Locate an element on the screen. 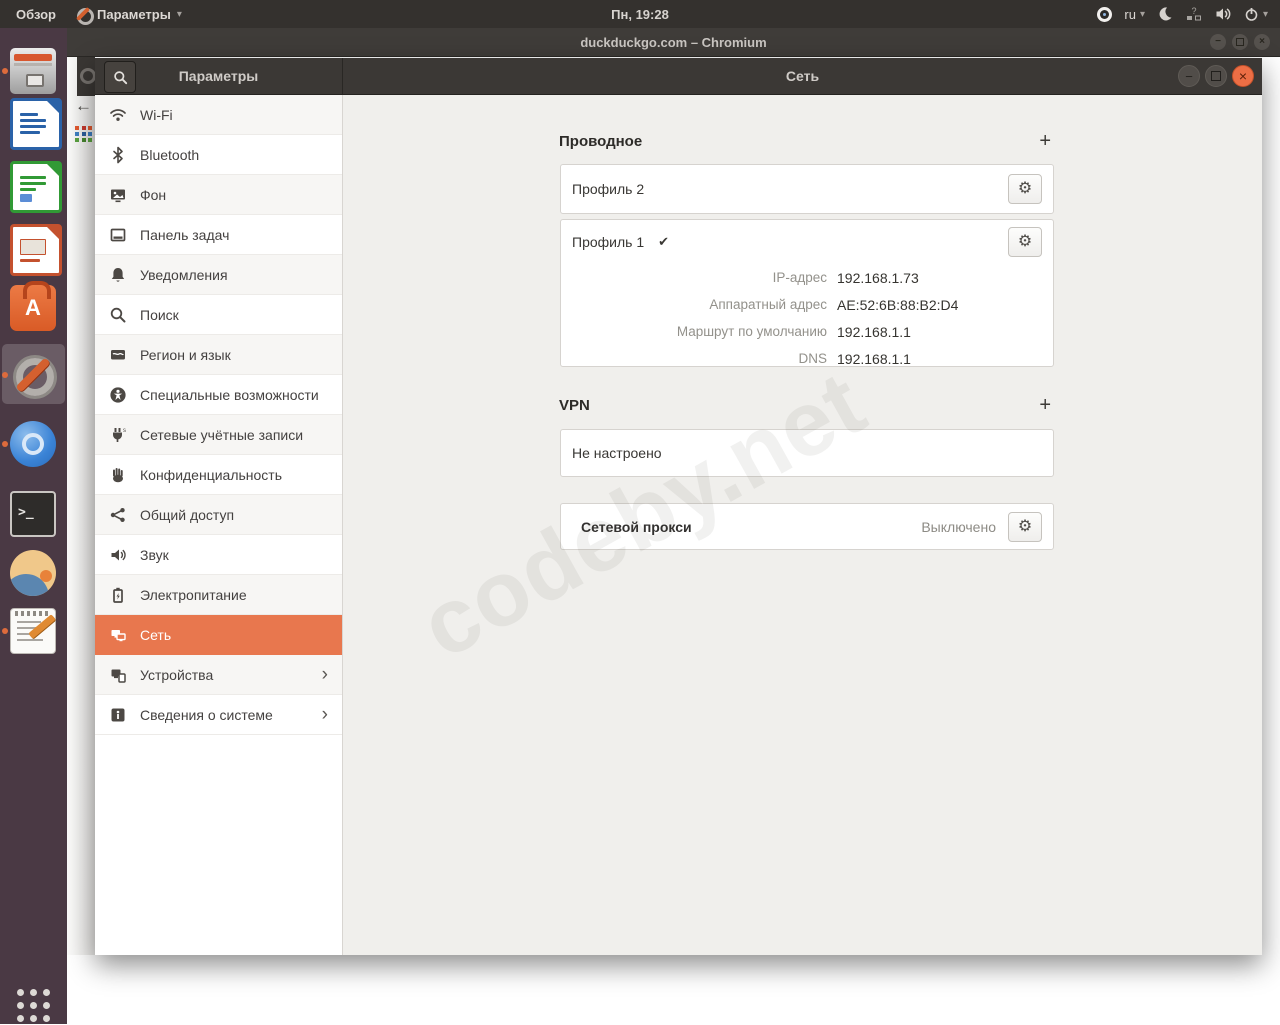 The image size is (1280, 1025). detail-label: Аппаратный адрес is located at coordinates (768, 304).